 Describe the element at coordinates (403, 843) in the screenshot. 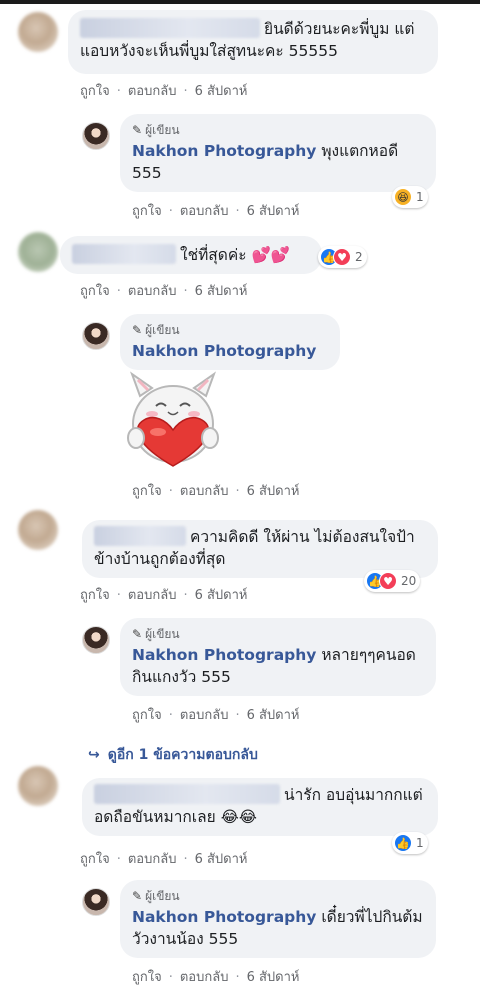

I see `like-reaction-icon: 👍` at that location.